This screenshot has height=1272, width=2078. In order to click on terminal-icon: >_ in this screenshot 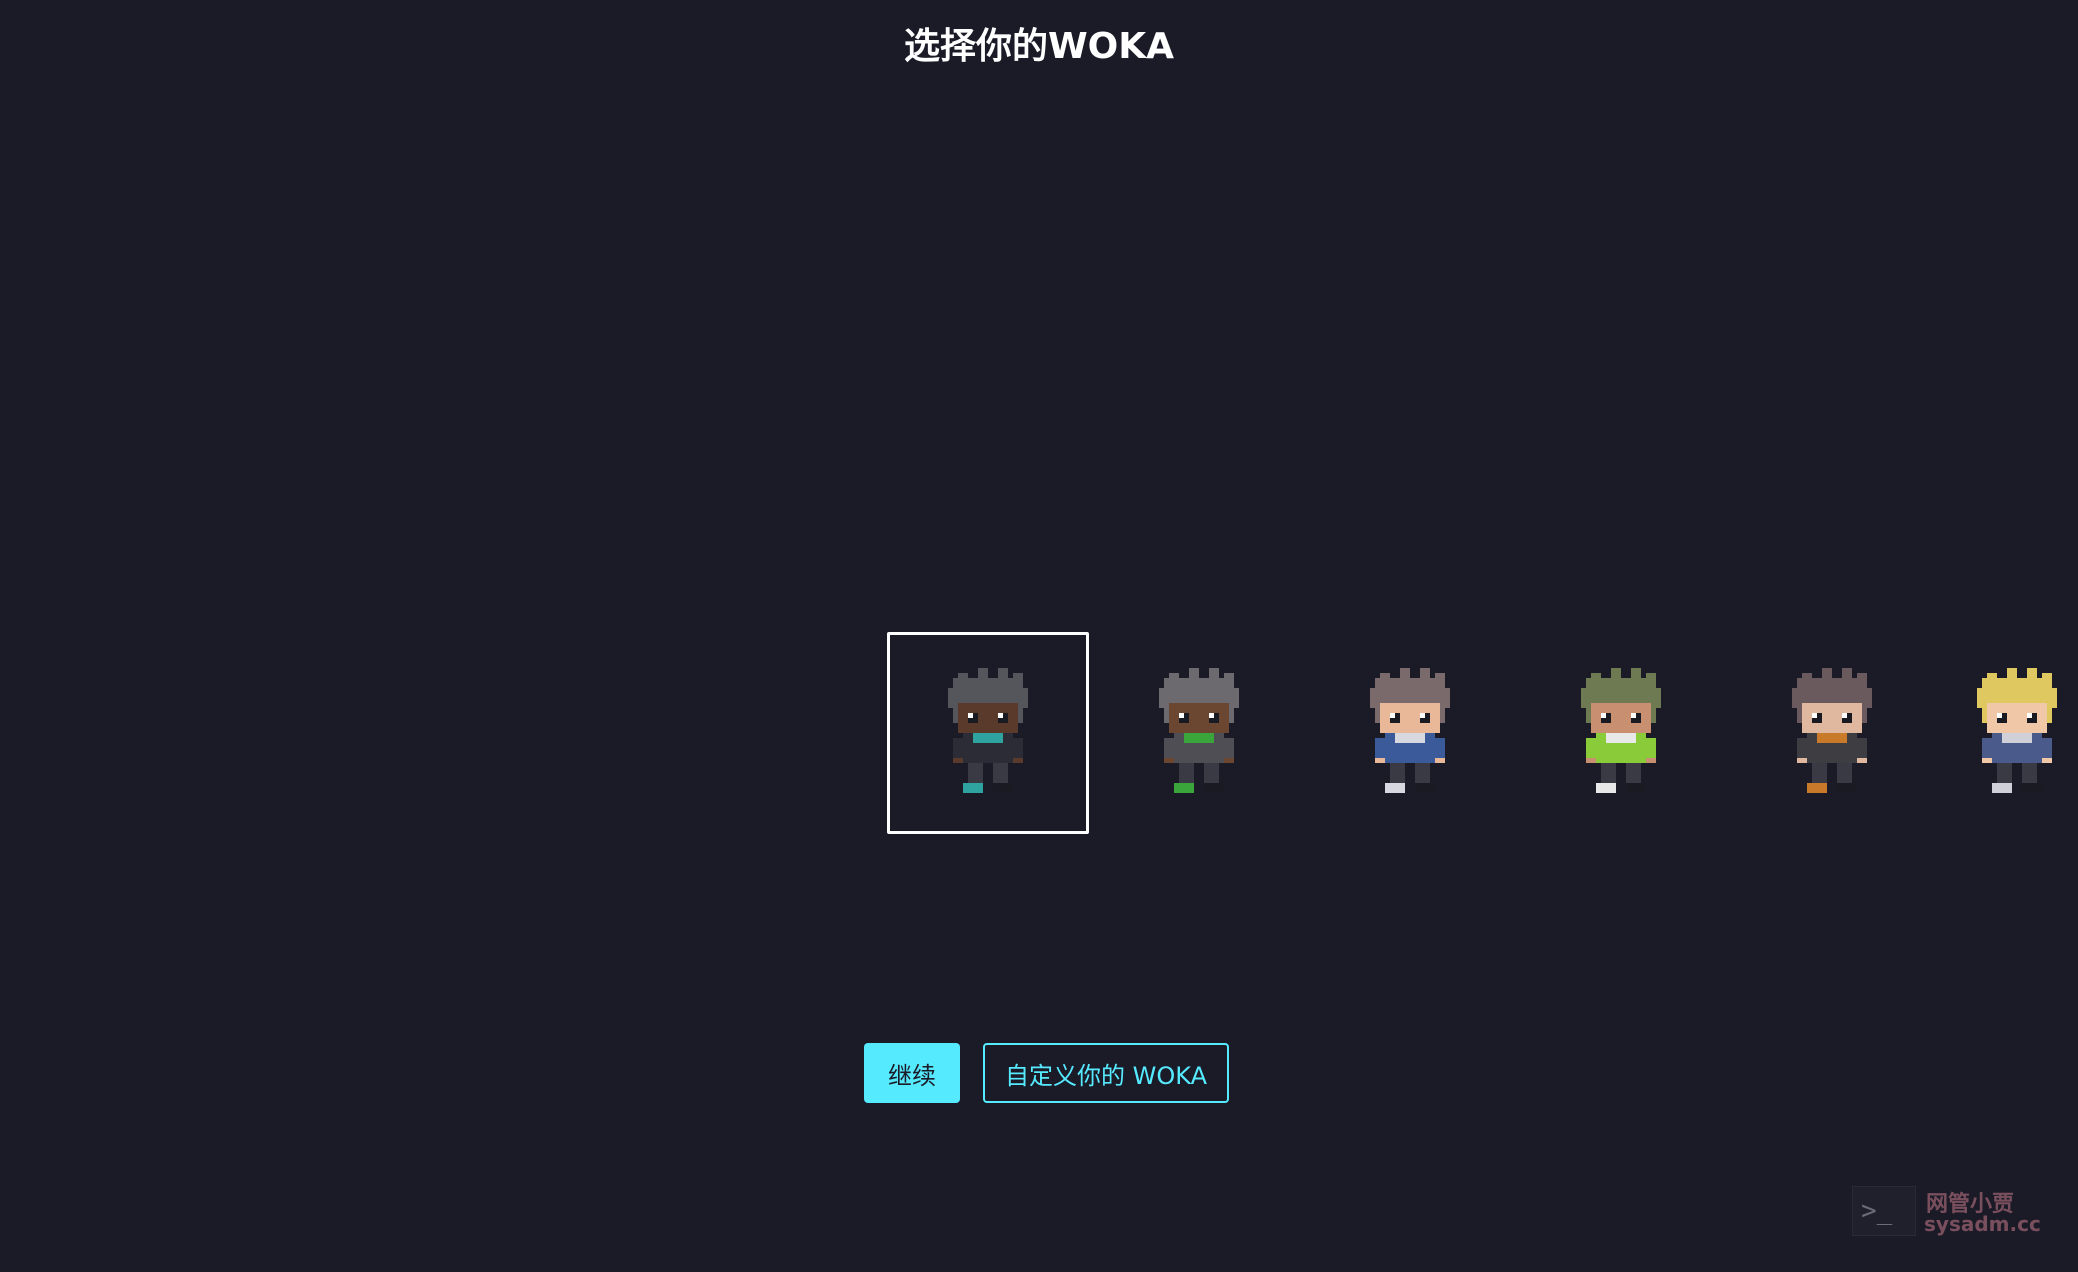, I will do `click(1884, 1211)`.